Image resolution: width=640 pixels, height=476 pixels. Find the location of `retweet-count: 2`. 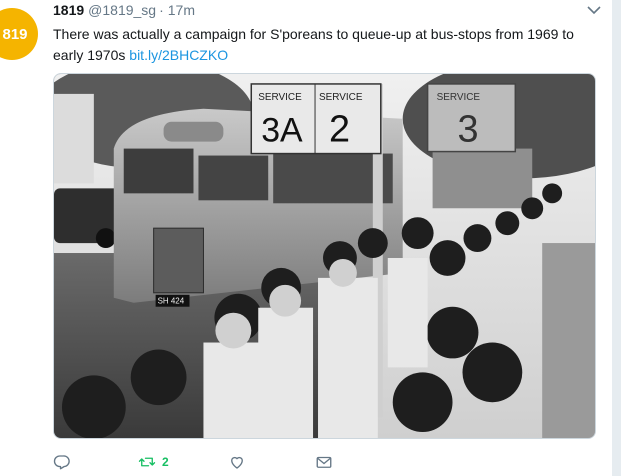

retweet-count: 2 is located at coordinates (165, 462).